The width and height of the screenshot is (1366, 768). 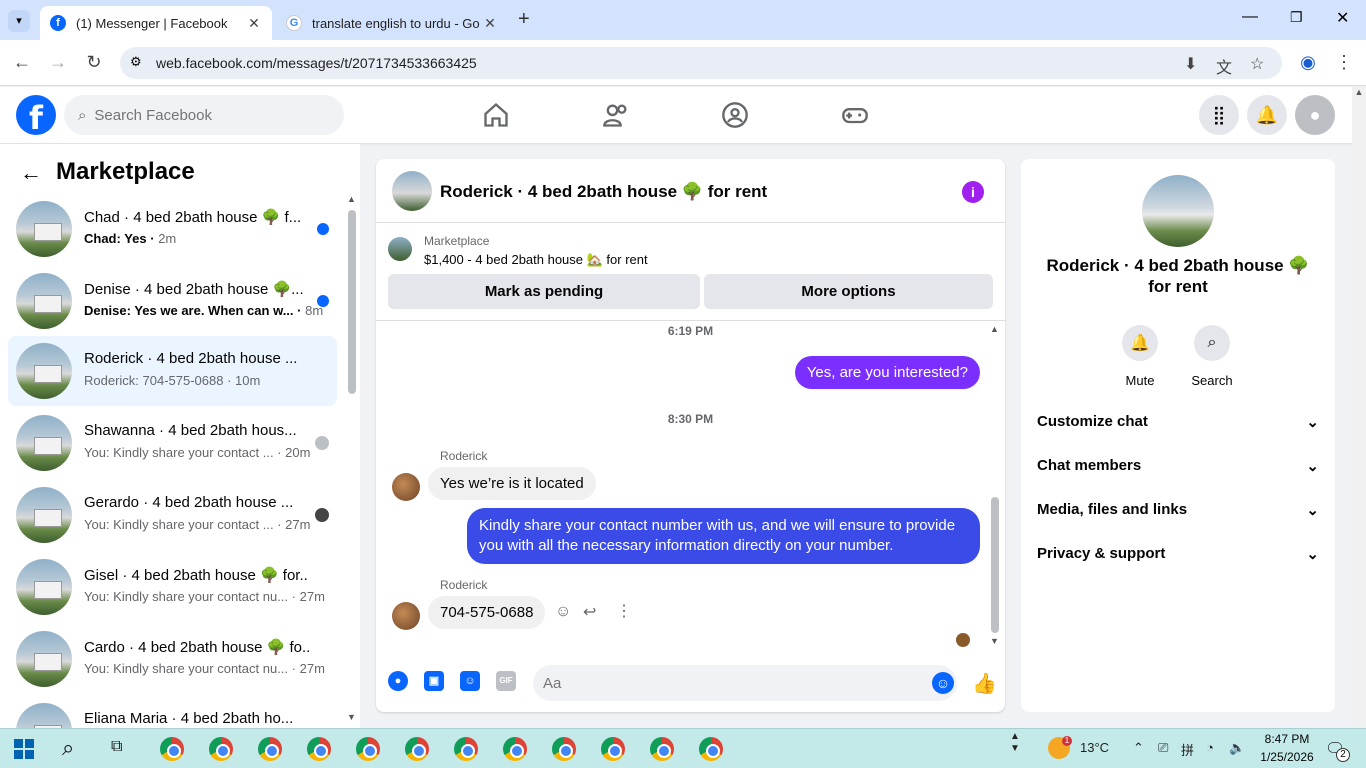 I want to click on chat-scrollbar, so click(x=995, y=565).